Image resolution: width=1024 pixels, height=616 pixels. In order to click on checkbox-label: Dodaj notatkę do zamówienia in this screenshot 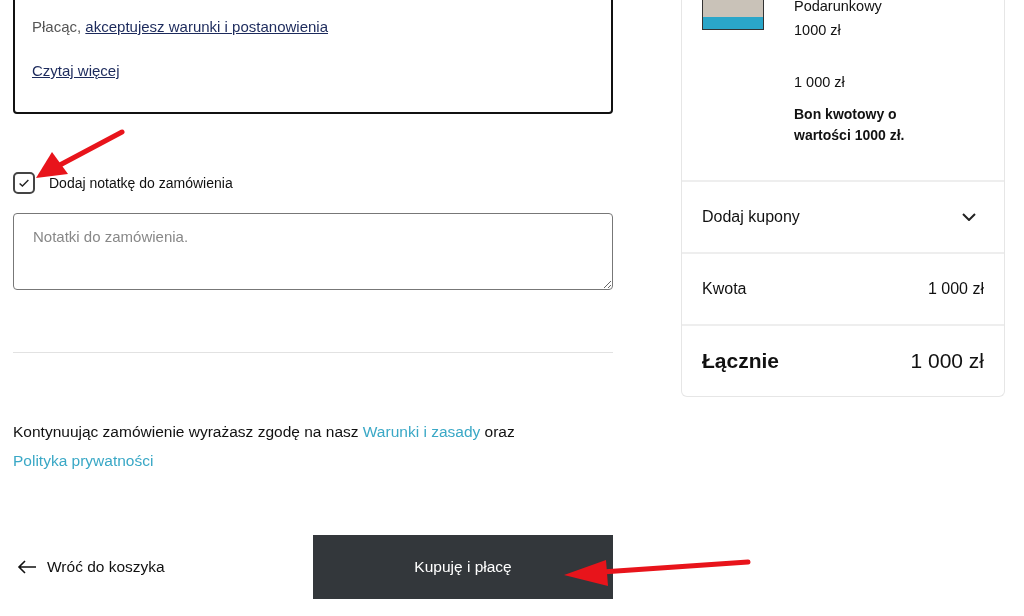, I will do `click(141, 183)`.